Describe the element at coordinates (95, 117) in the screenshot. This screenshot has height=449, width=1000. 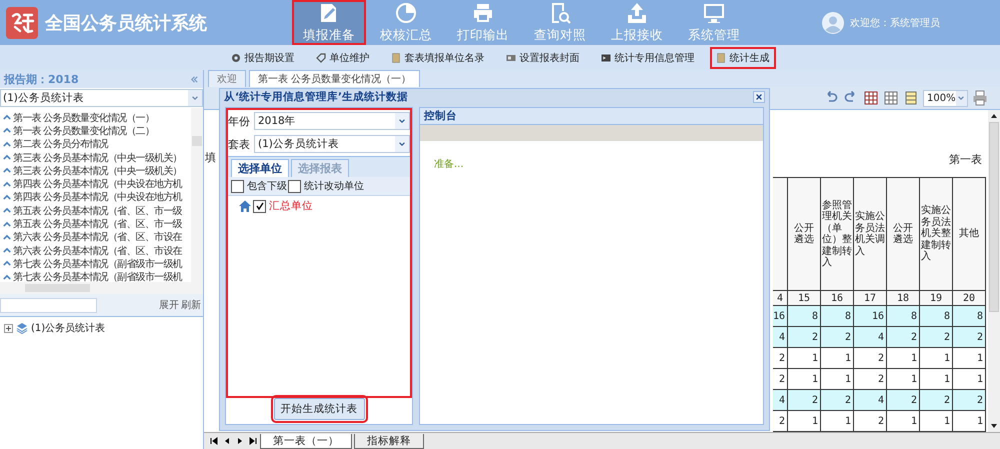
I see `table-list-item: 第一表 公务员数量变化情况（一）` at that location.